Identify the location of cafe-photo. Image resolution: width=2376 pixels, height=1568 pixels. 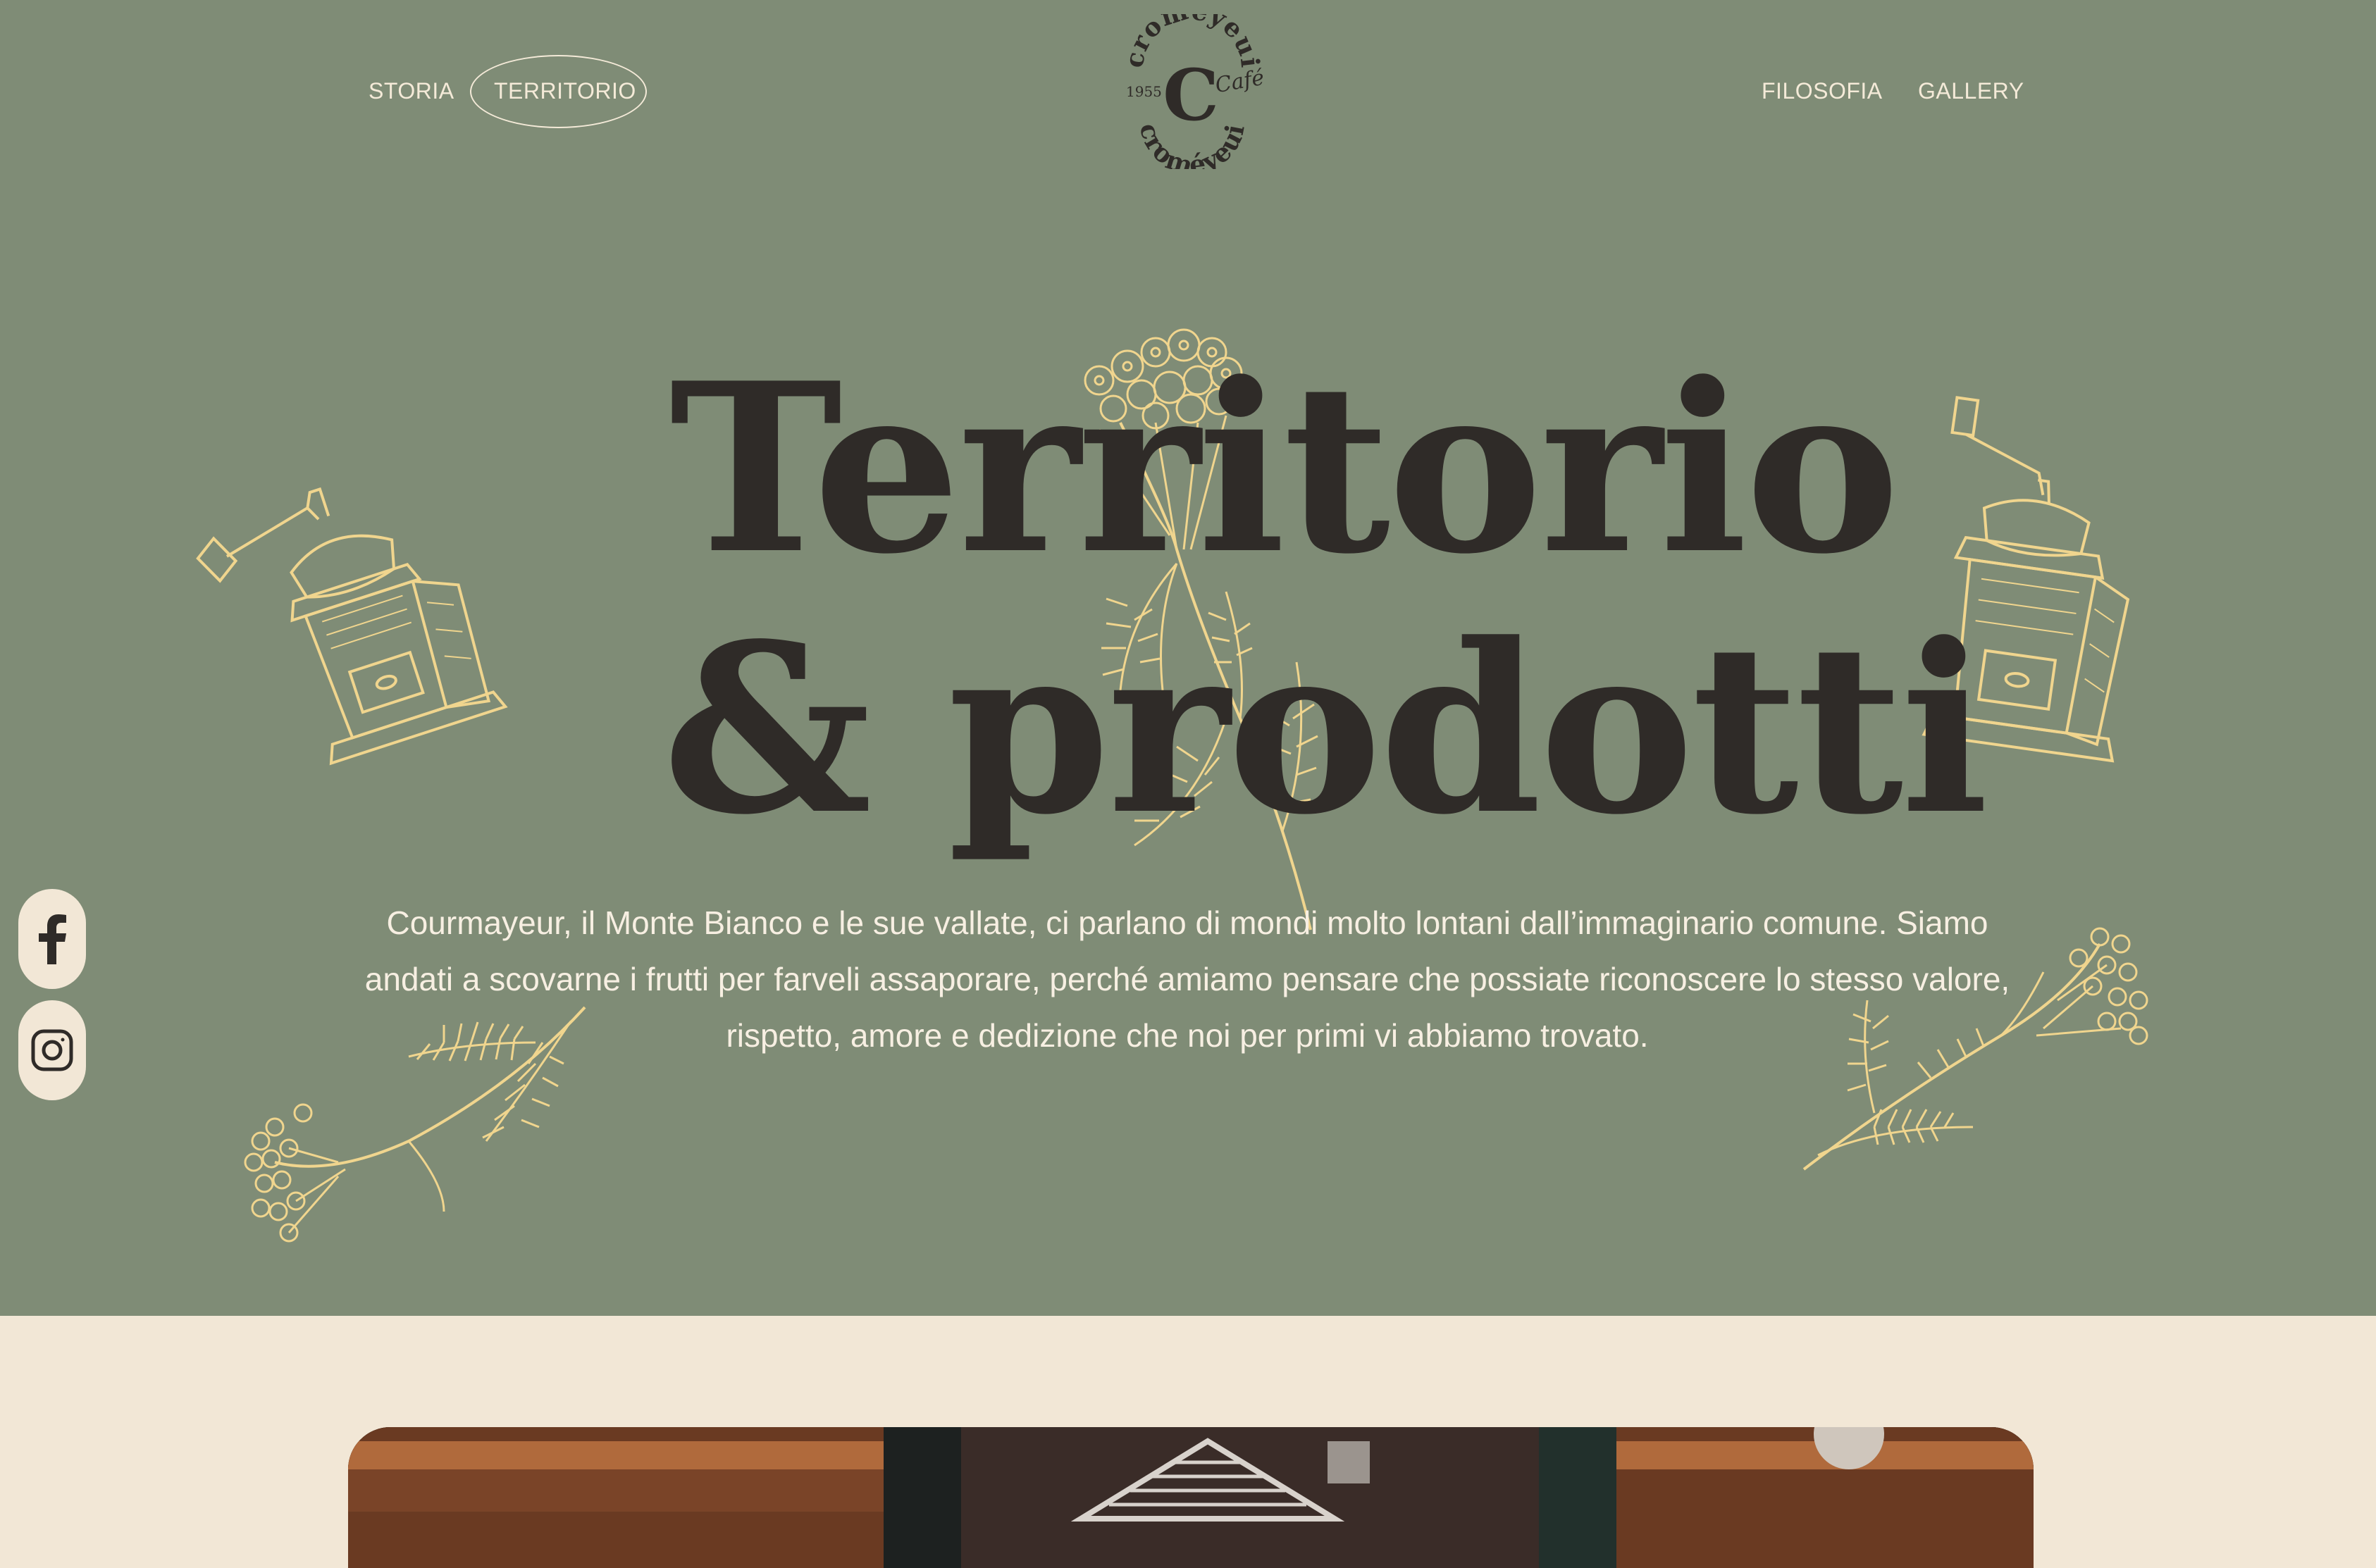
(1191, 1497).